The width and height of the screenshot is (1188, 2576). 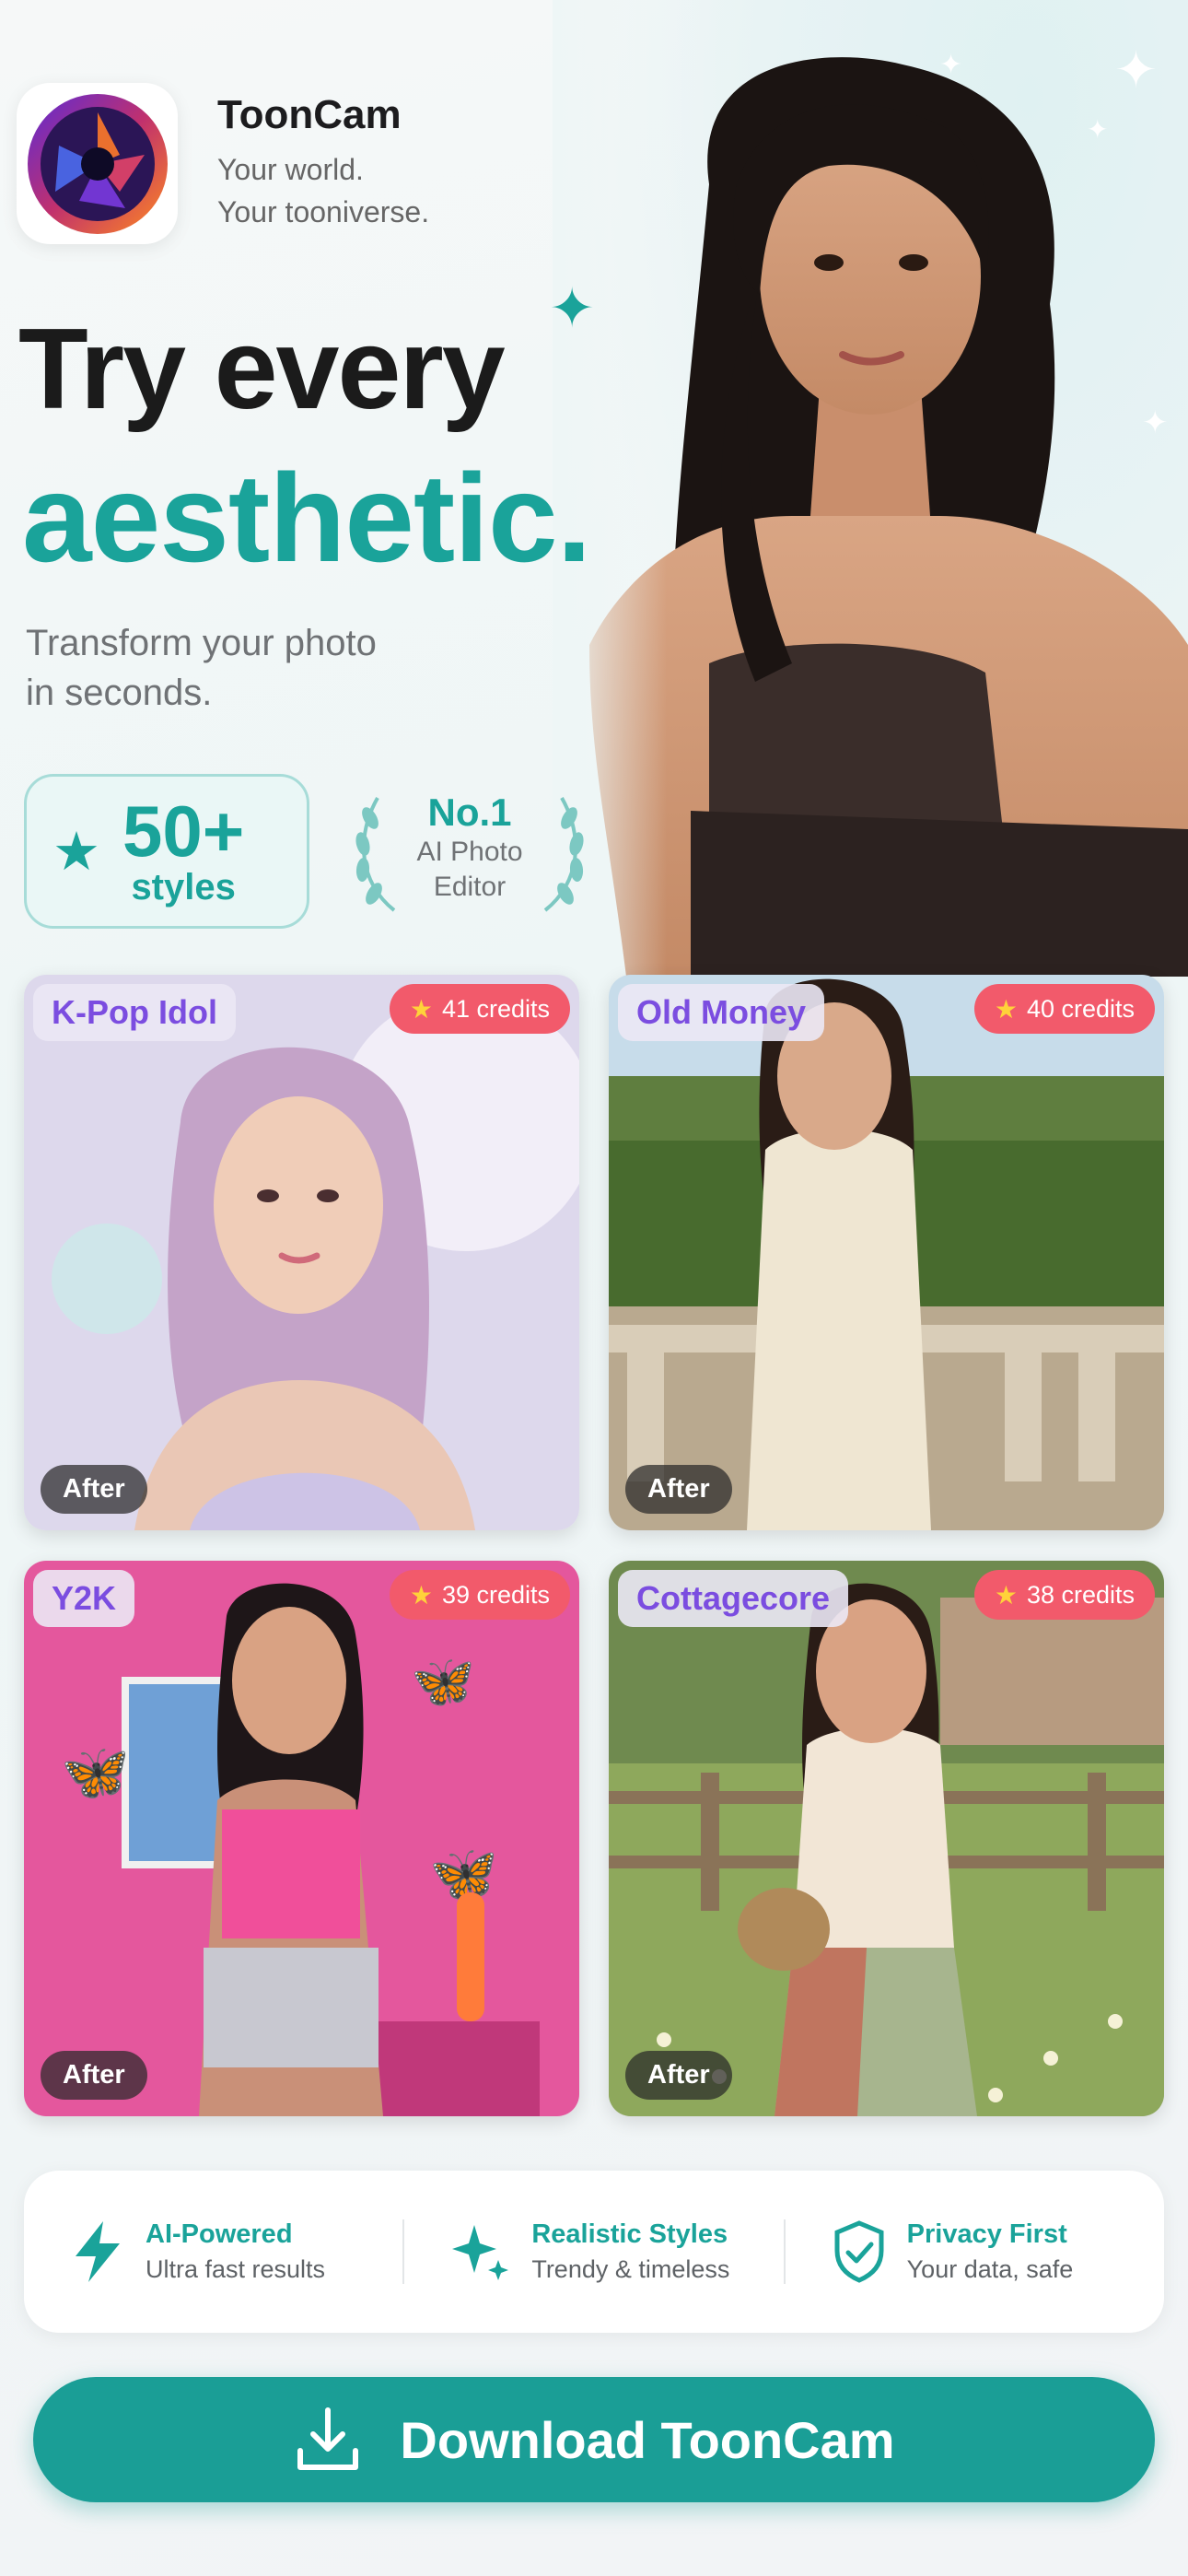 What do you see at coordinates (183, 831) in the screenshot?
I see `styles-count: 50+` at bounding box center [183, 831].